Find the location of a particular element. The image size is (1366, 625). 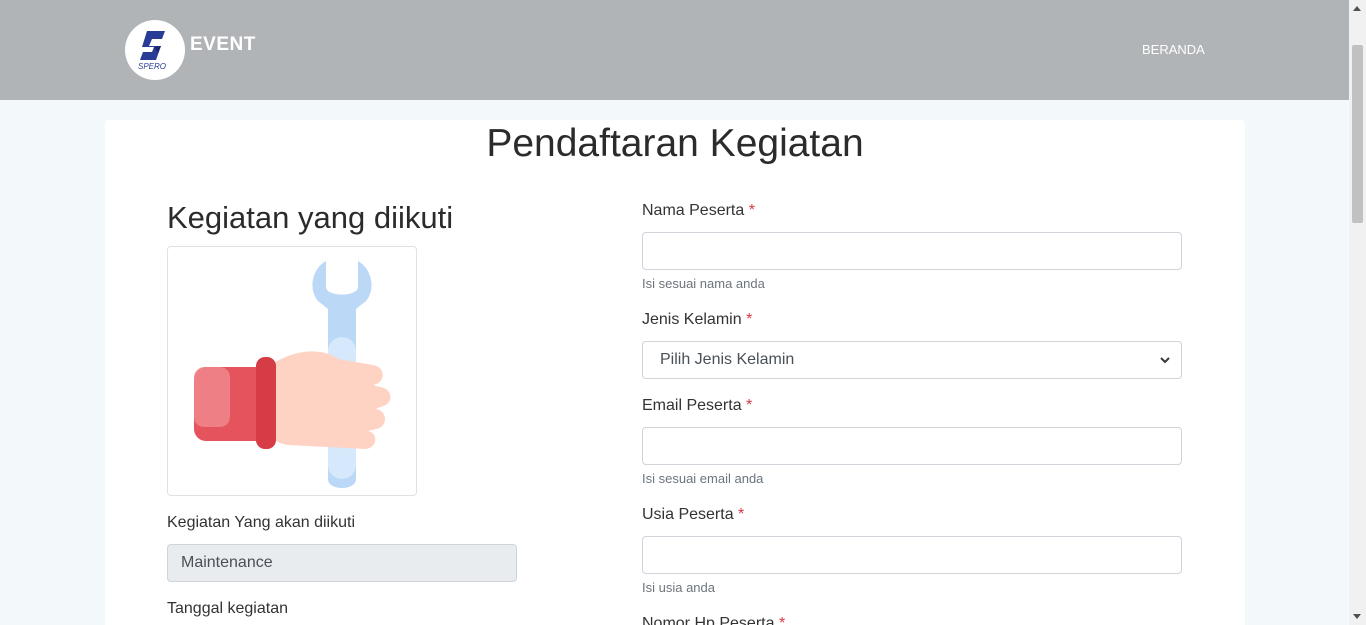

name-help: Isi sesuai nama anda is located at coordinates (703, 283).